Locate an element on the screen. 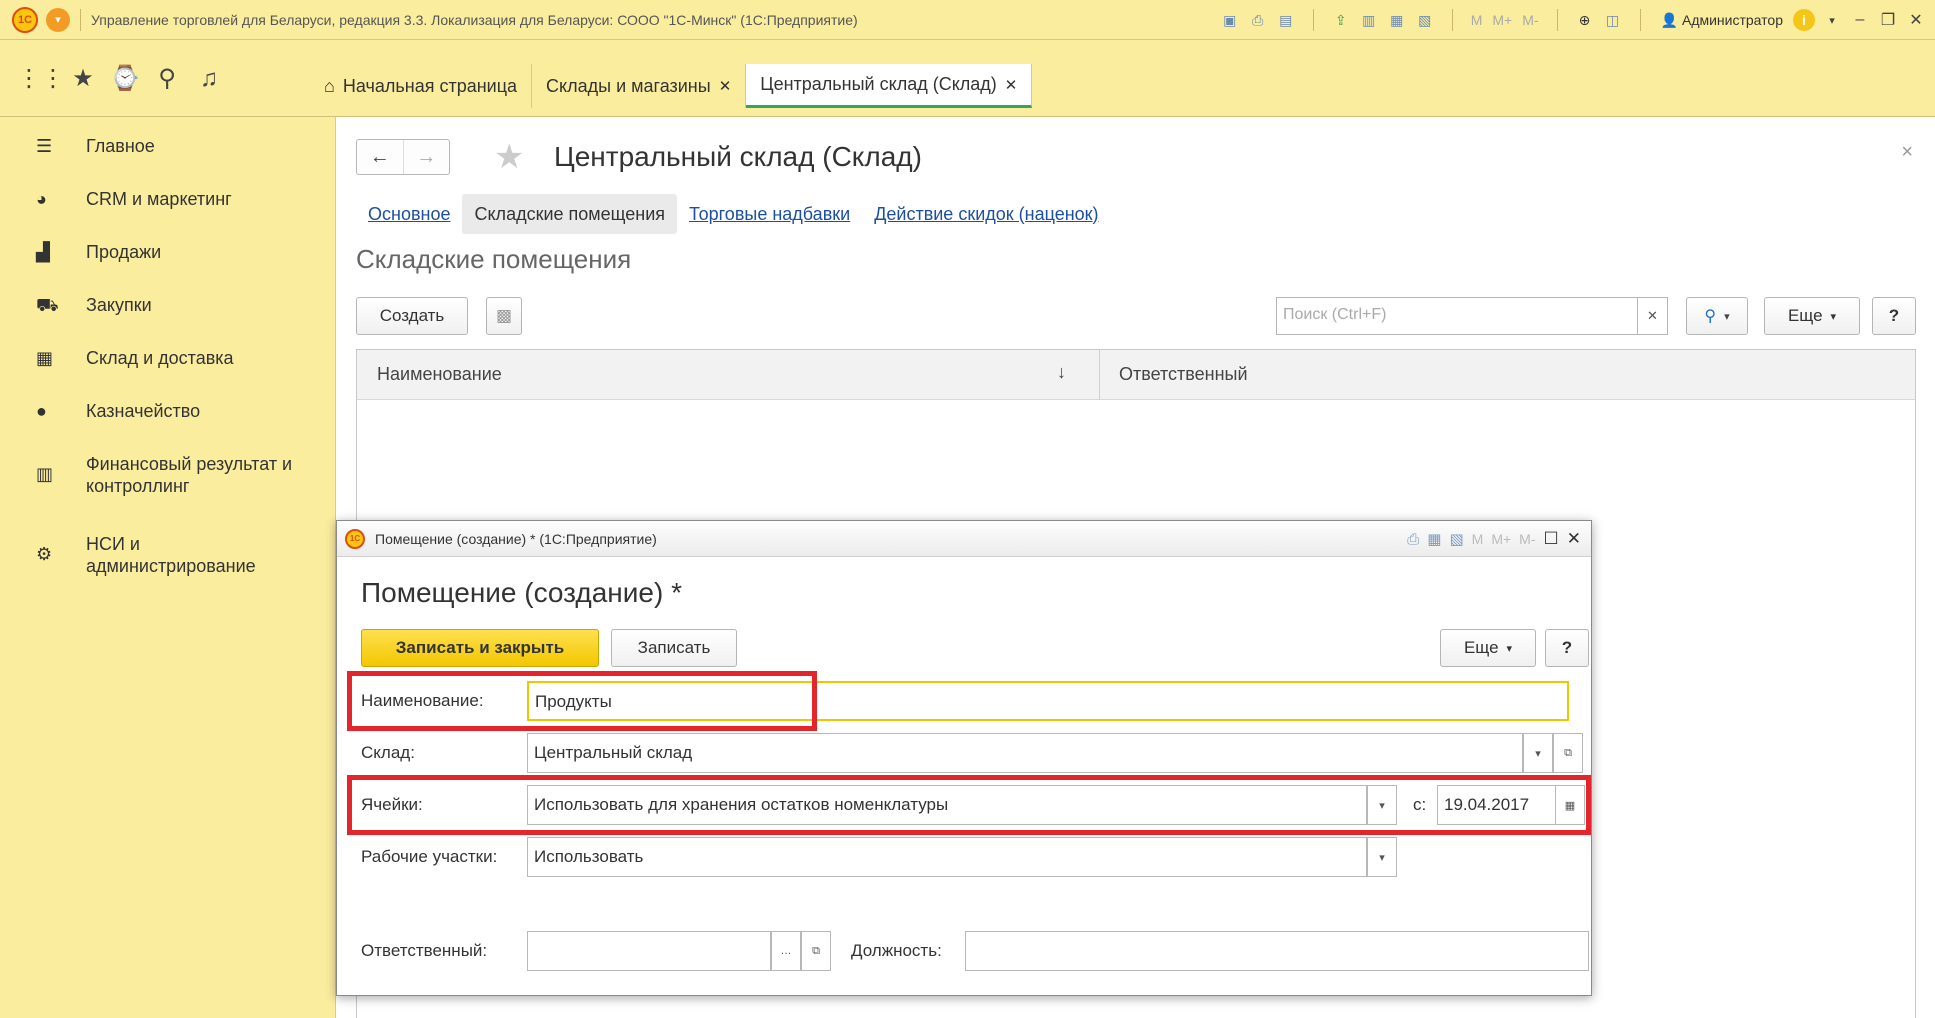 This screenshot has height=1018, width=1935. warehouse-icon: ▦ is located at coordinates (45, 358).